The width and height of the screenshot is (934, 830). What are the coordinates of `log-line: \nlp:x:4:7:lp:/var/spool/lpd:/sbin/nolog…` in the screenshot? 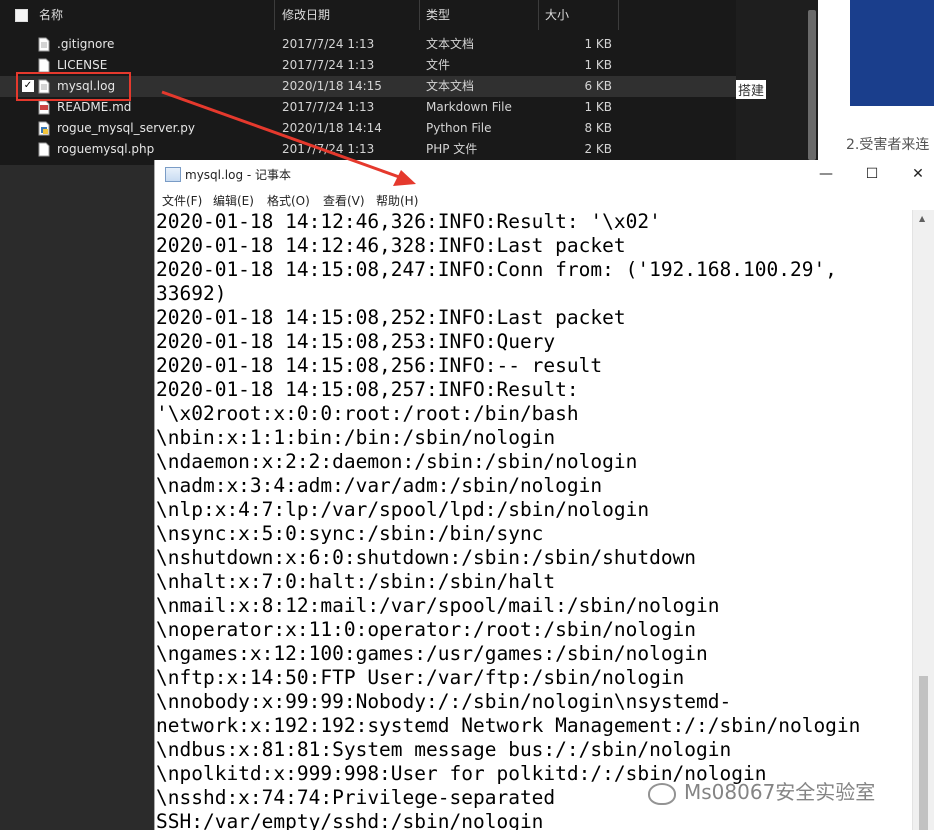 It's located at (403, 509).